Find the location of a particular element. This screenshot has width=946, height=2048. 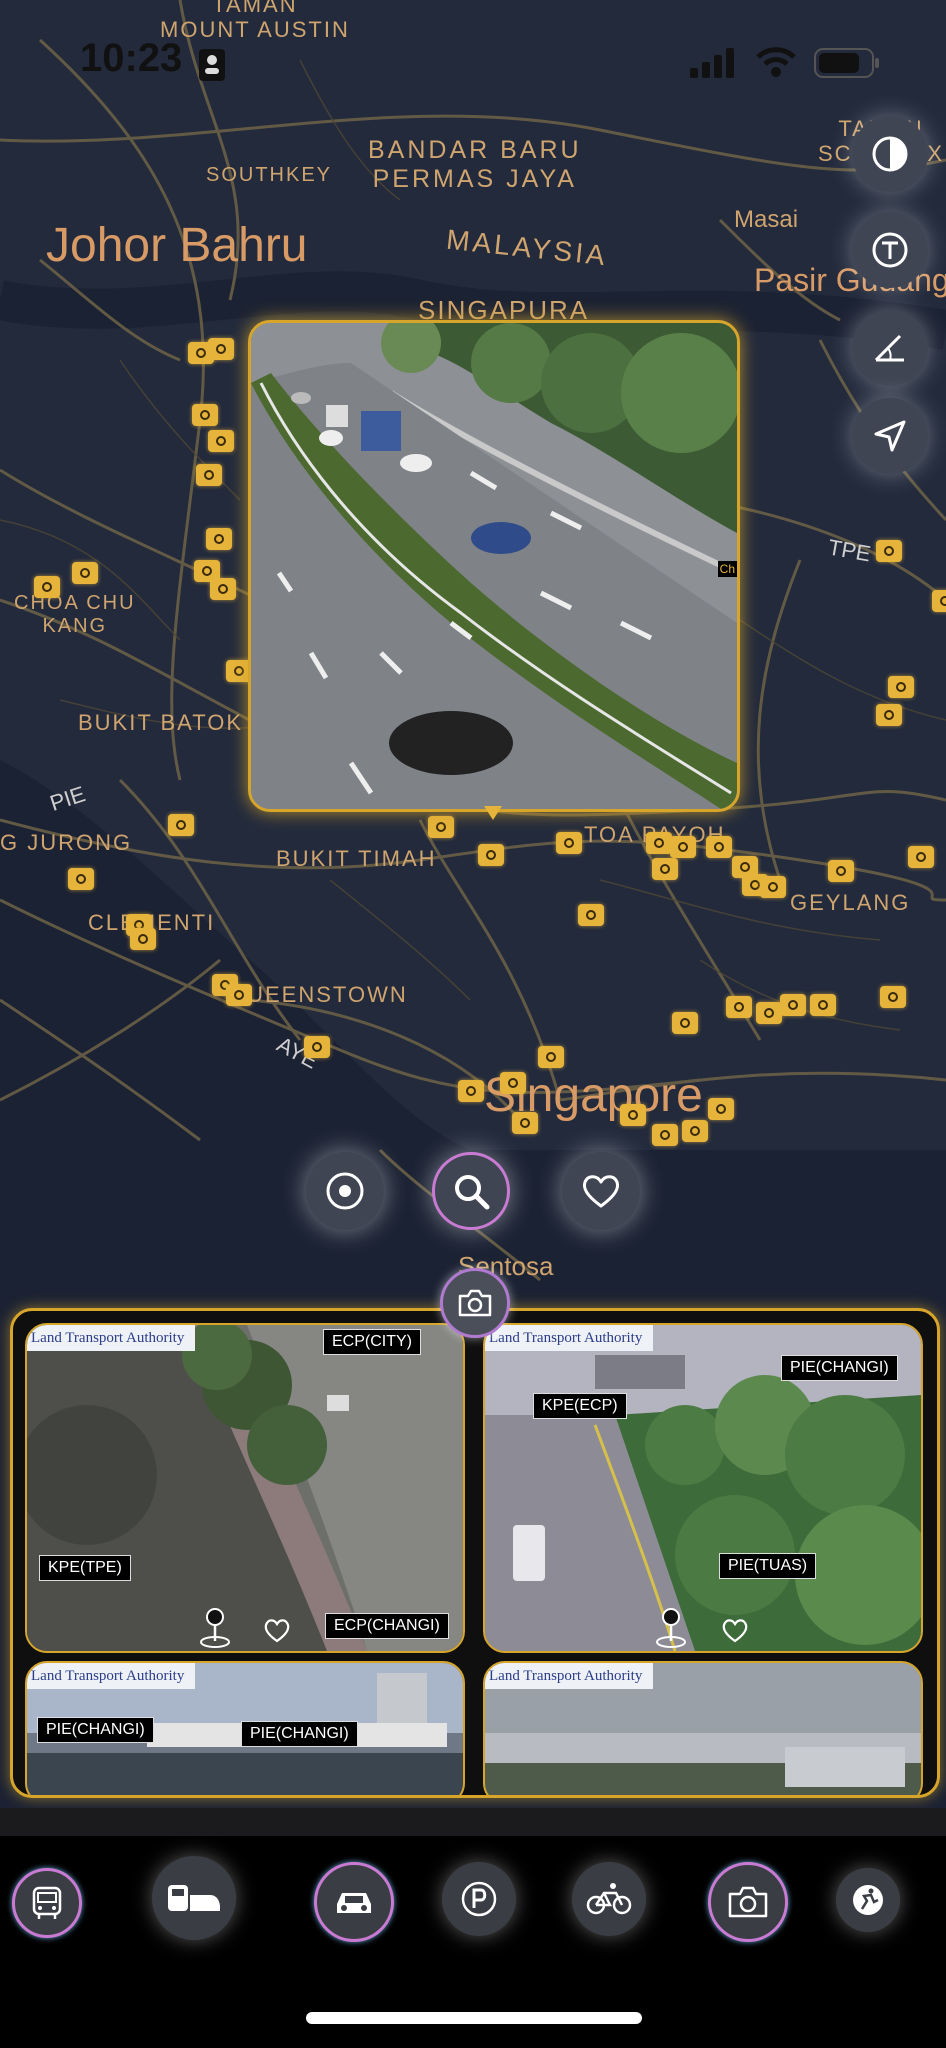

label-taman-mount-austin: TAMAN MOUNT AUSTIN is located at coordinates (255, 21).